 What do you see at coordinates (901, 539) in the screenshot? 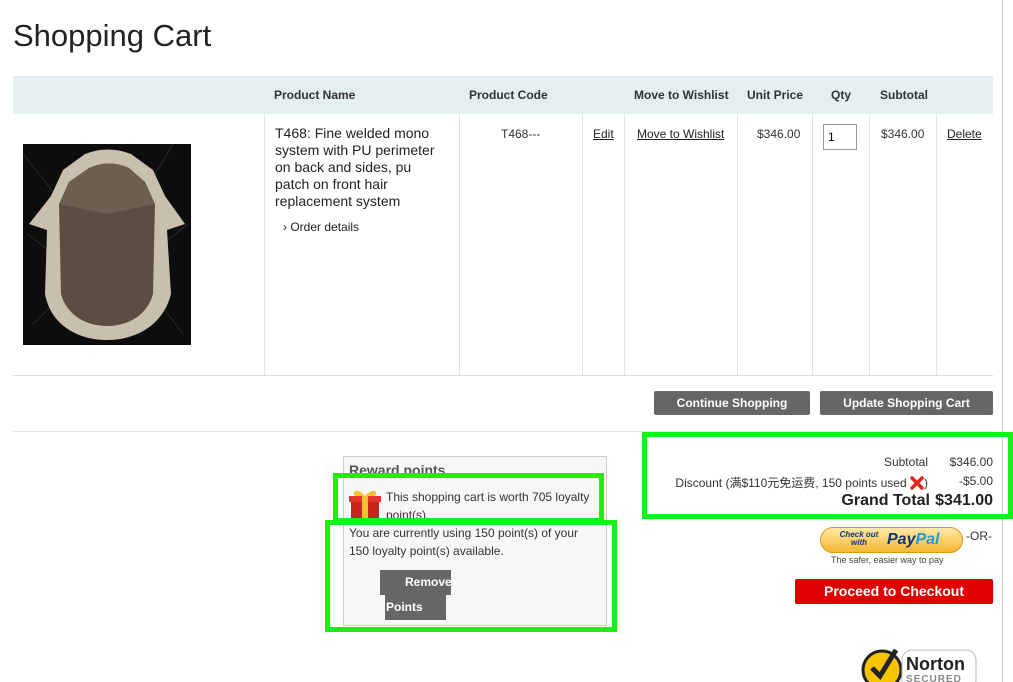
I see `paypal-logo-pay: Pay` at bounding box center [901, 539].